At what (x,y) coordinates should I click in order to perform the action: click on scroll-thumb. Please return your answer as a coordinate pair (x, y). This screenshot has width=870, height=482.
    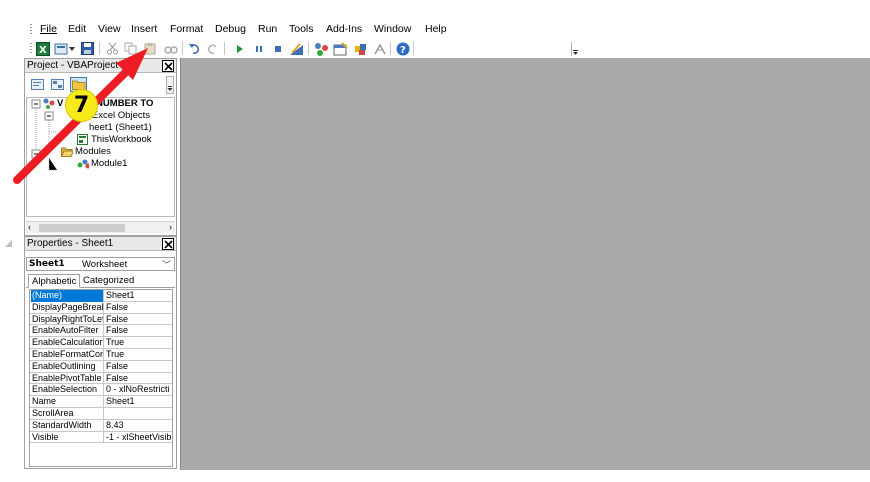
    Looking at the image, I should click on (82, 228).